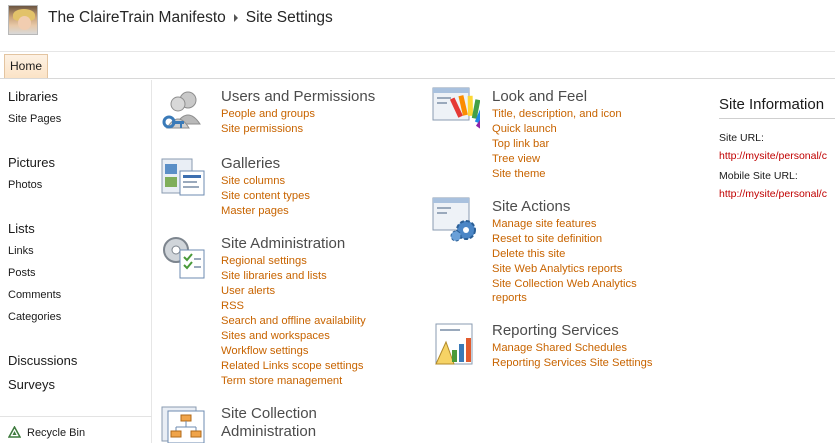 The height and width of the screenshot is (443, 835). What do you see at coordinates (248, 291) in the screenshot?
I see `link-user-alerts: User alerts` at bounding box center [248, 291].